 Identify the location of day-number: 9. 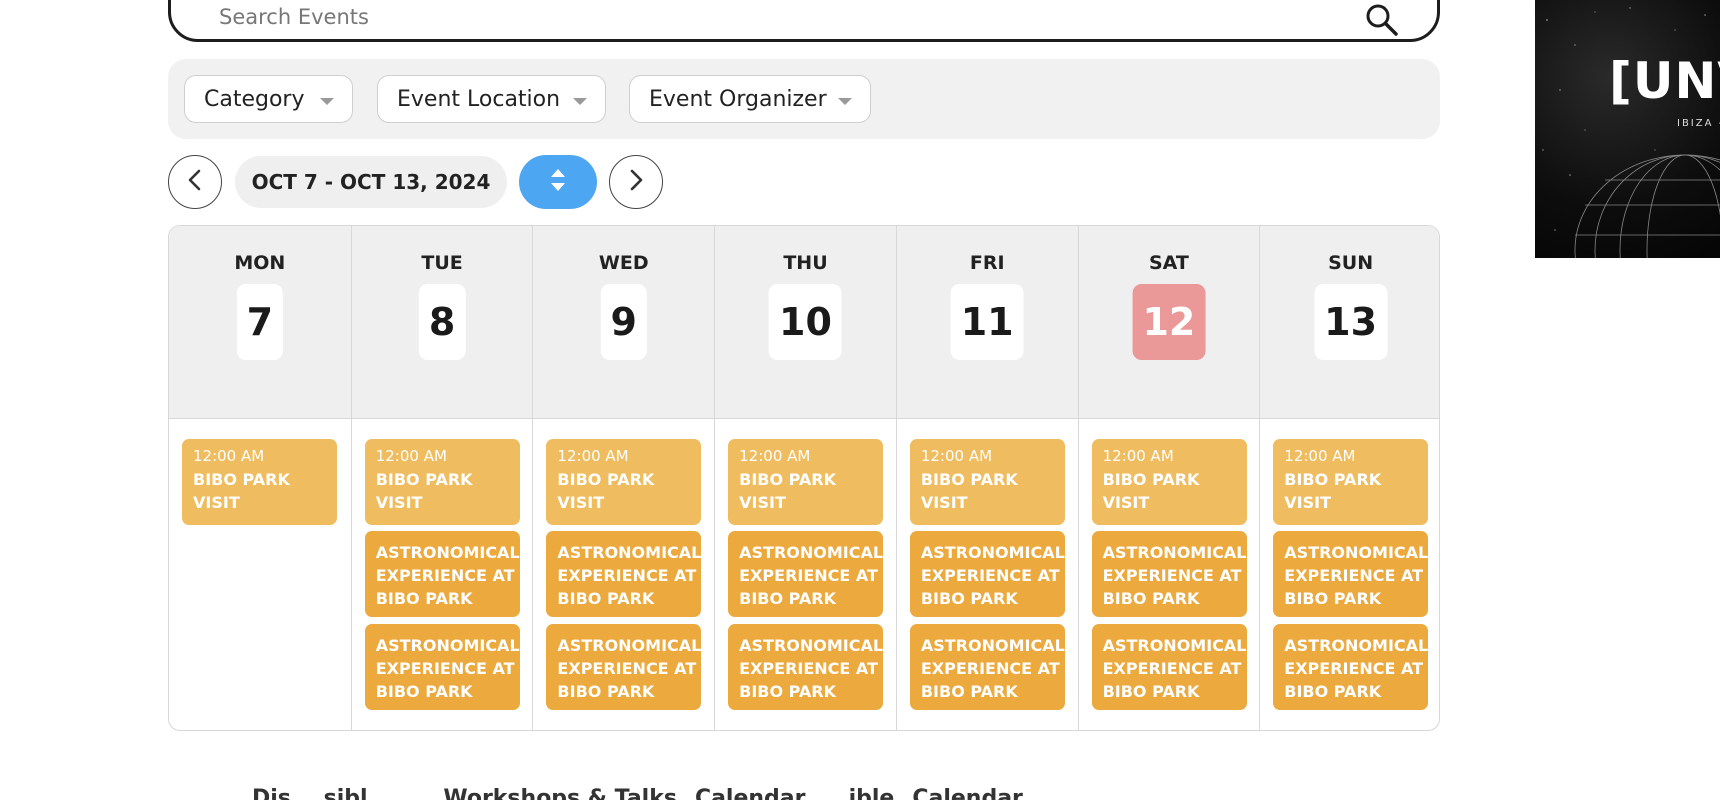
(623, 322).